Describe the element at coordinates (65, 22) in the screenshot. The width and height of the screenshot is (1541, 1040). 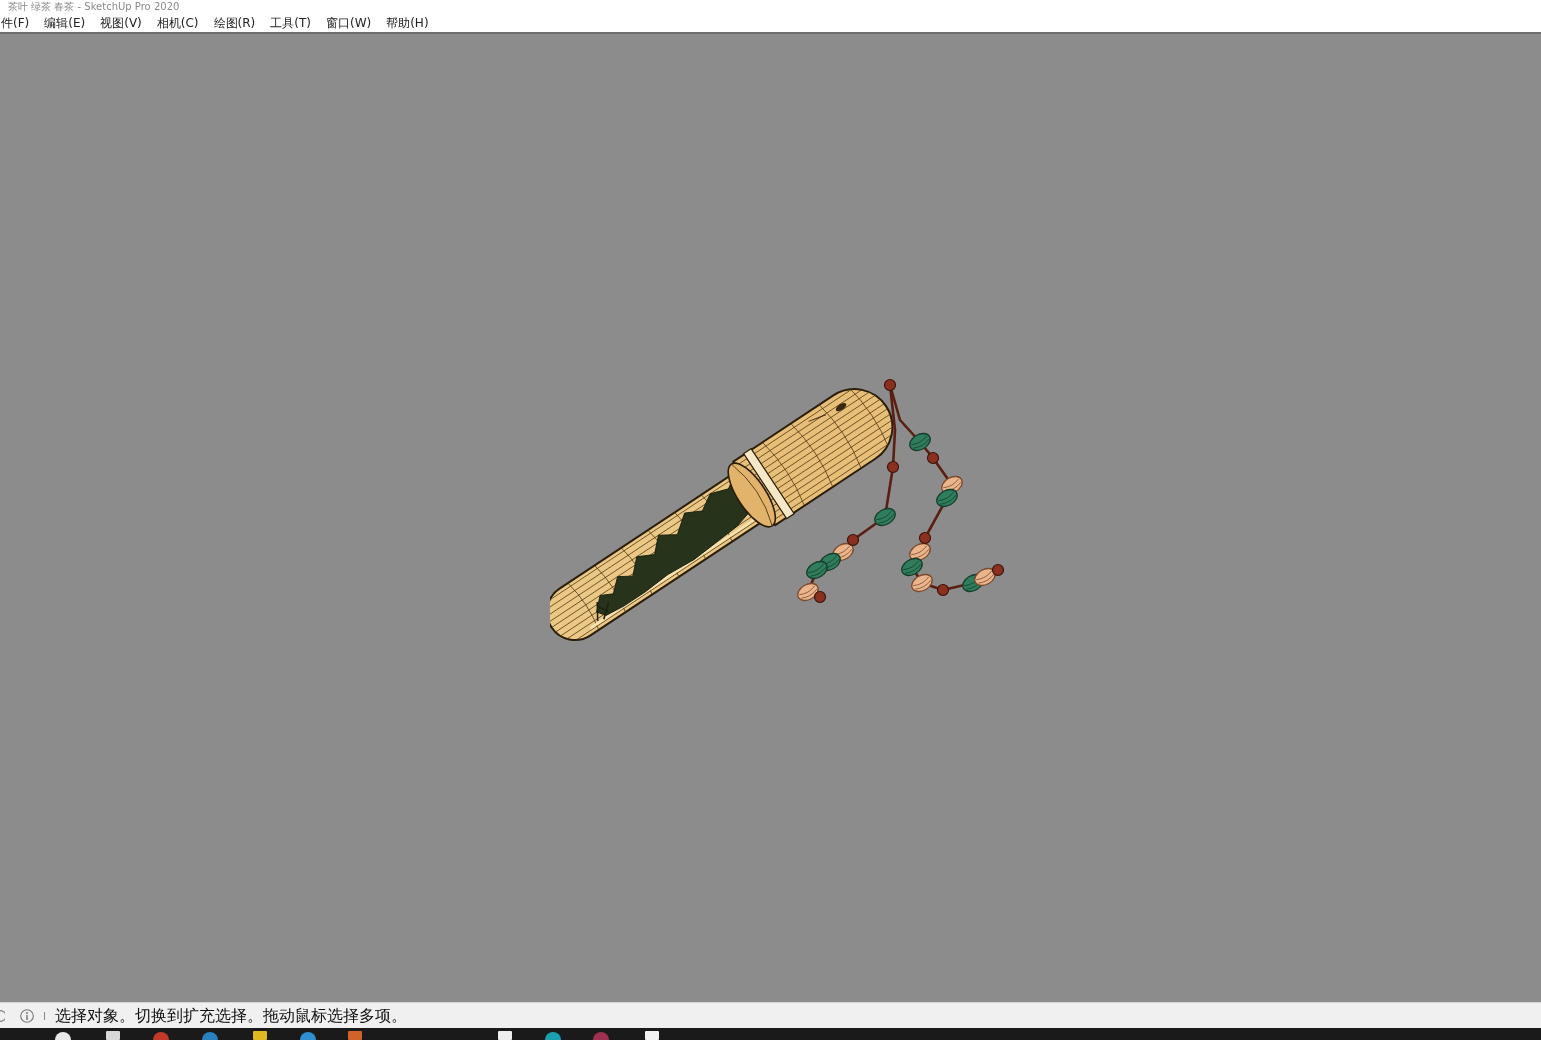
I see `menu-item: 编辑(E)` at that location.